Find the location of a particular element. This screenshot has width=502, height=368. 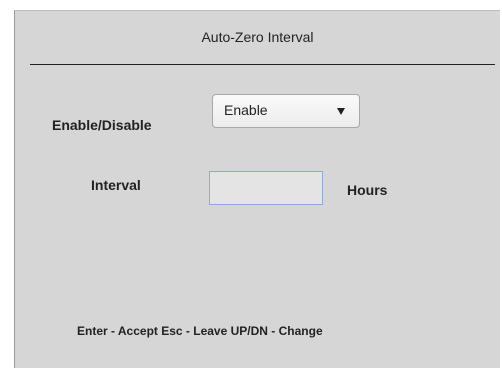

interval-input is located at coordinates (266, 188).